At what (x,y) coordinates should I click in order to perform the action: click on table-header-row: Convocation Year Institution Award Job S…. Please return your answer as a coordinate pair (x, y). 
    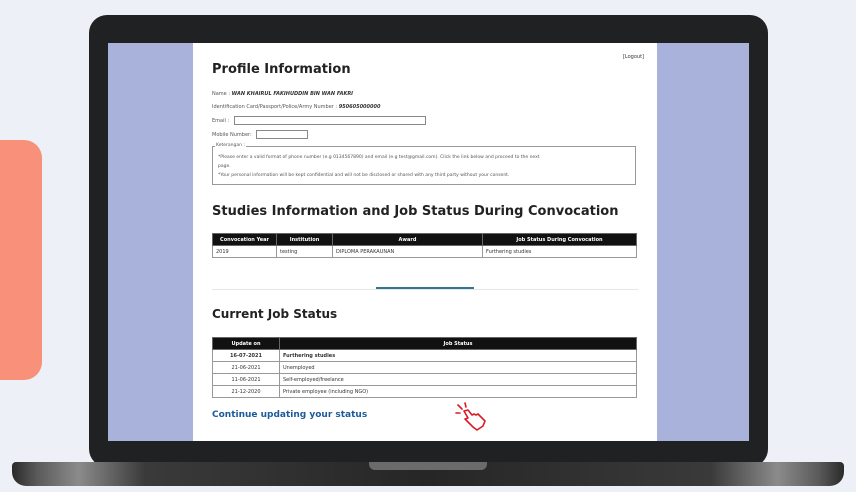
    Looking at the image, I should click on (424, 239).